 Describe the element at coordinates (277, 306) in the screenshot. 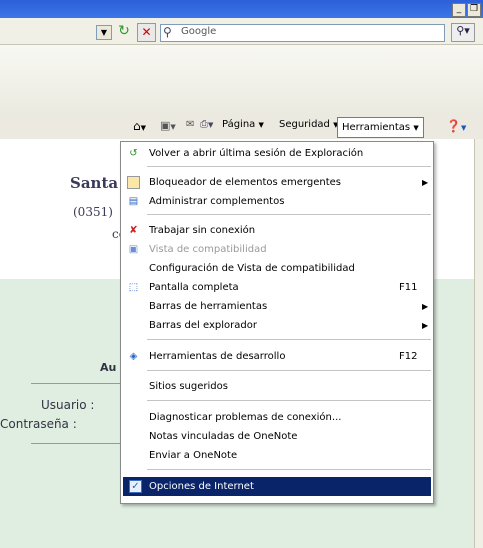

I see `menu-item-toolbars: Barras de herramientas ▶` at that location.